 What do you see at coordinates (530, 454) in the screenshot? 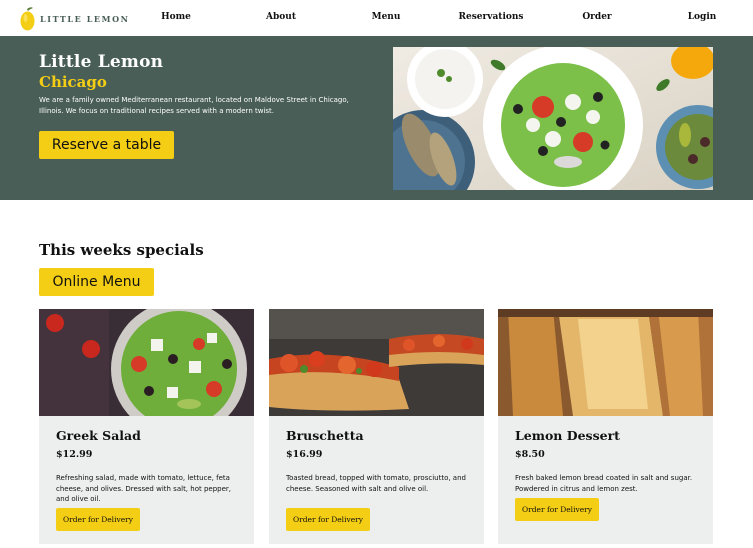
I see `dish-price: $8.50` at bounding box center [530, 454].